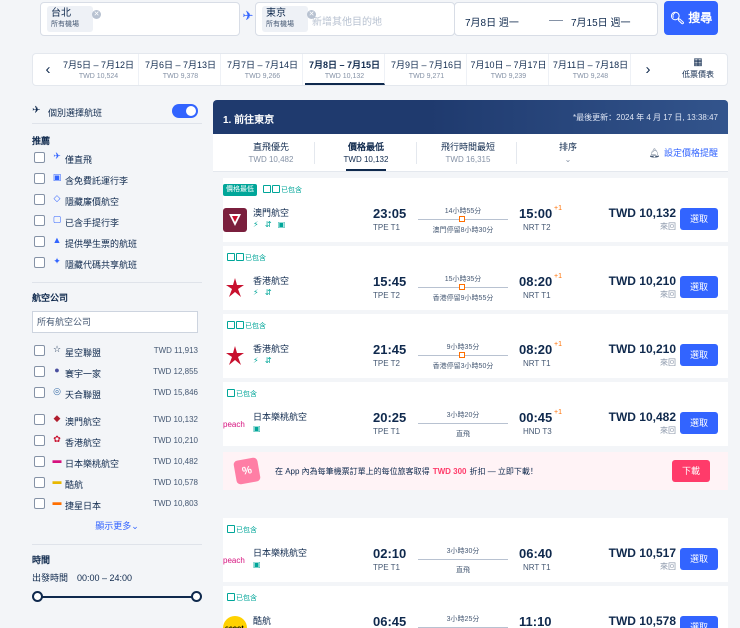 The height and width of the screenshot is (628, 740). Describe the element at coordinates (41, 560) in the screenshot. I see `time-title: 時間` at that location.